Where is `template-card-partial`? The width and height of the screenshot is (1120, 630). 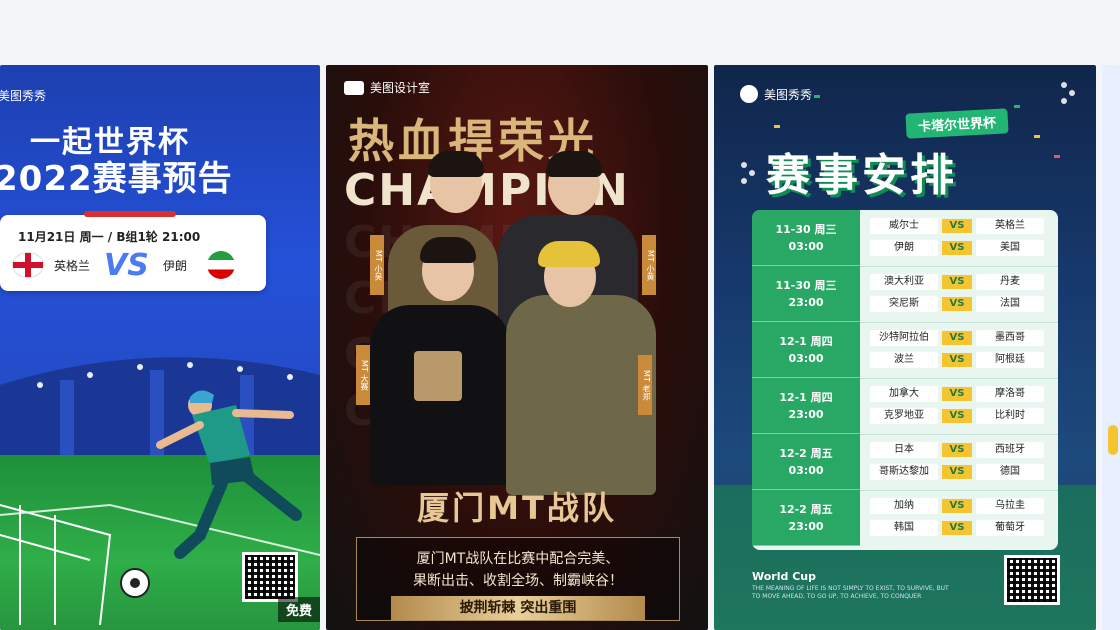 template-card-partial is located at coordinates (1111, 347).